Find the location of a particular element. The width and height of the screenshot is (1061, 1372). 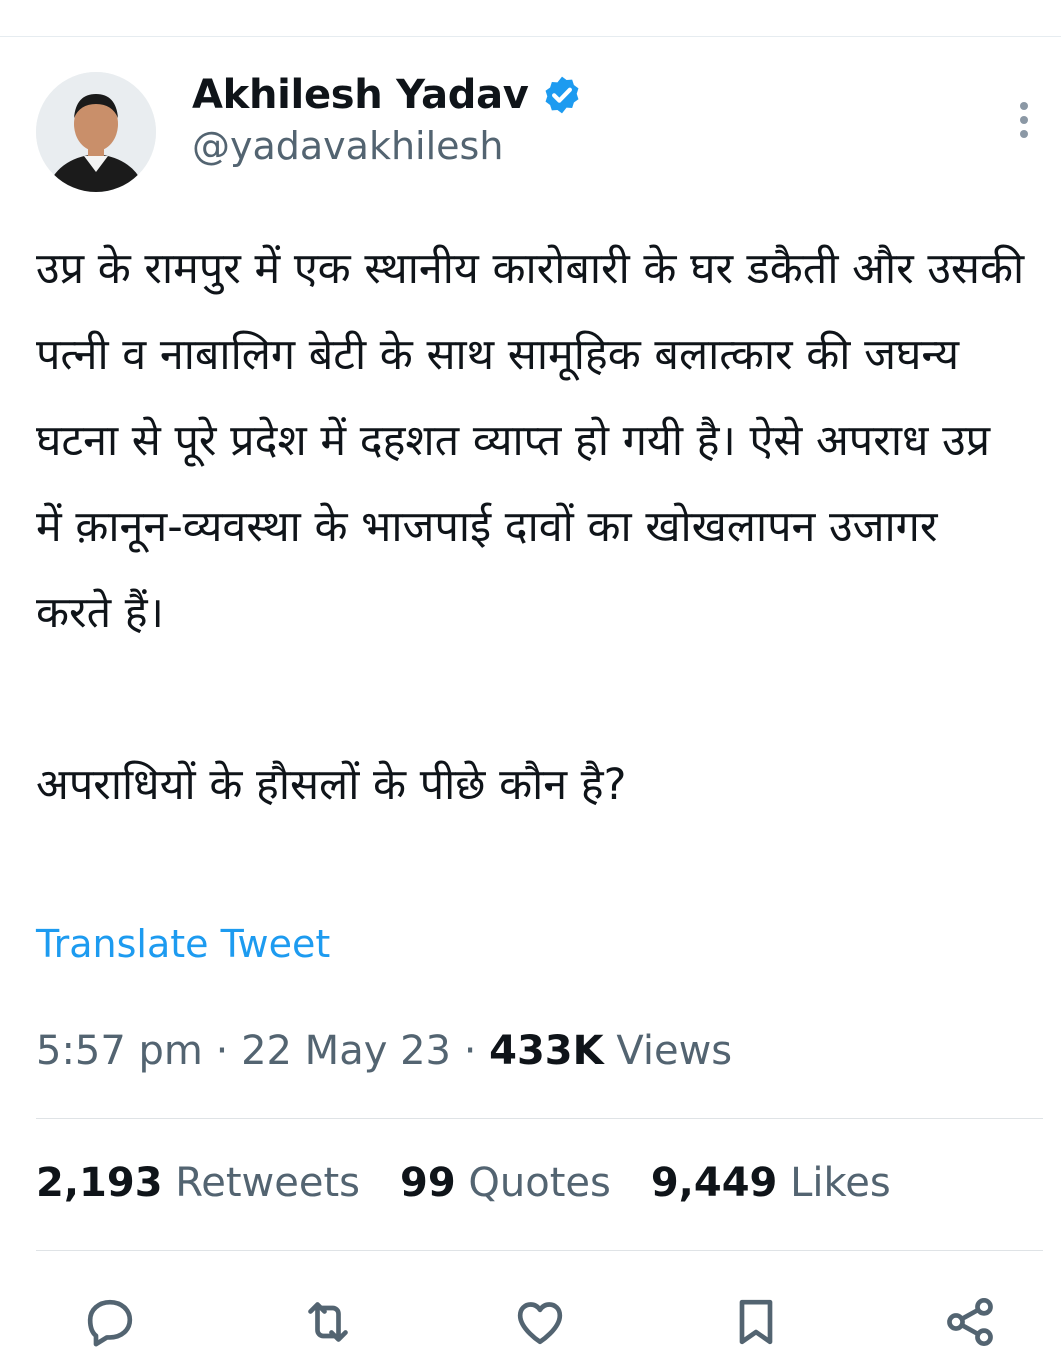

like-button is located at coordinates (540, 1322).